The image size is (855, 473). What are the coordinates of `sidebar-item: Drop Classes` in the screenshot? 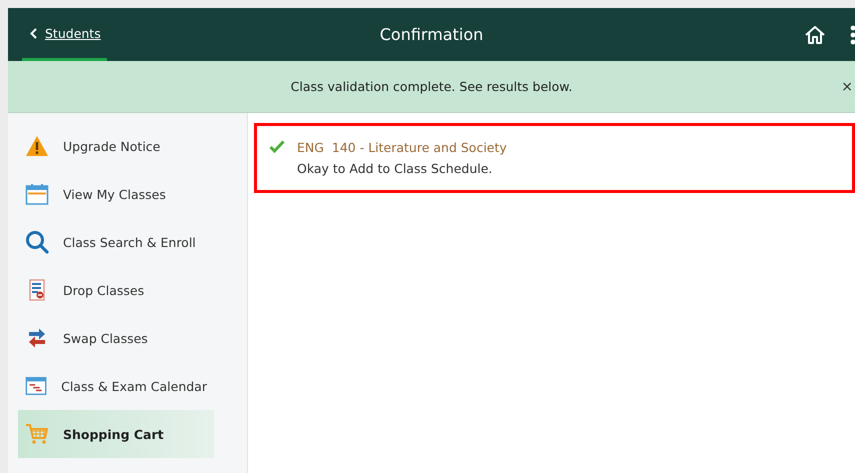 It's located at (112, 290).